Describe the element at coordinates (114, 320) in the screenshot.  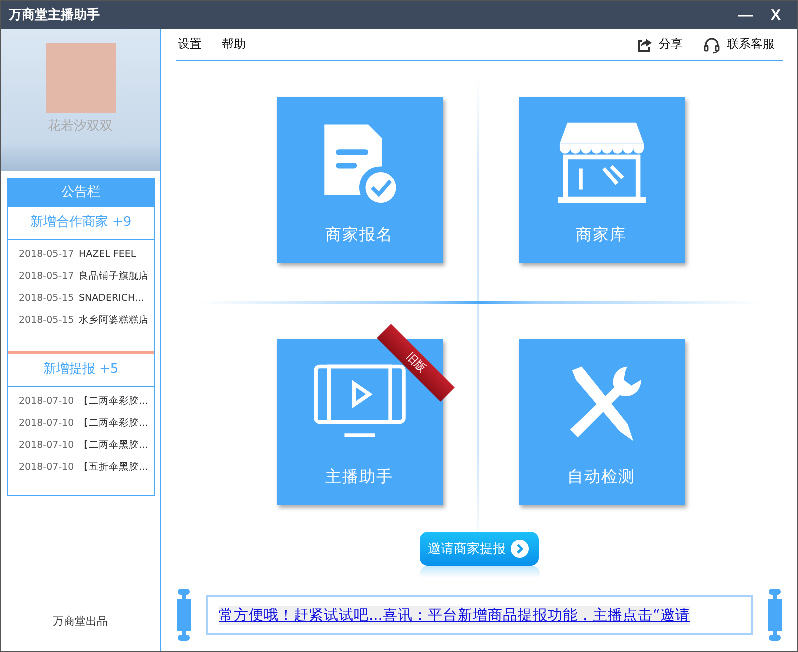
I see `notice-item: 水乡阿婆糕糕店` at that location.